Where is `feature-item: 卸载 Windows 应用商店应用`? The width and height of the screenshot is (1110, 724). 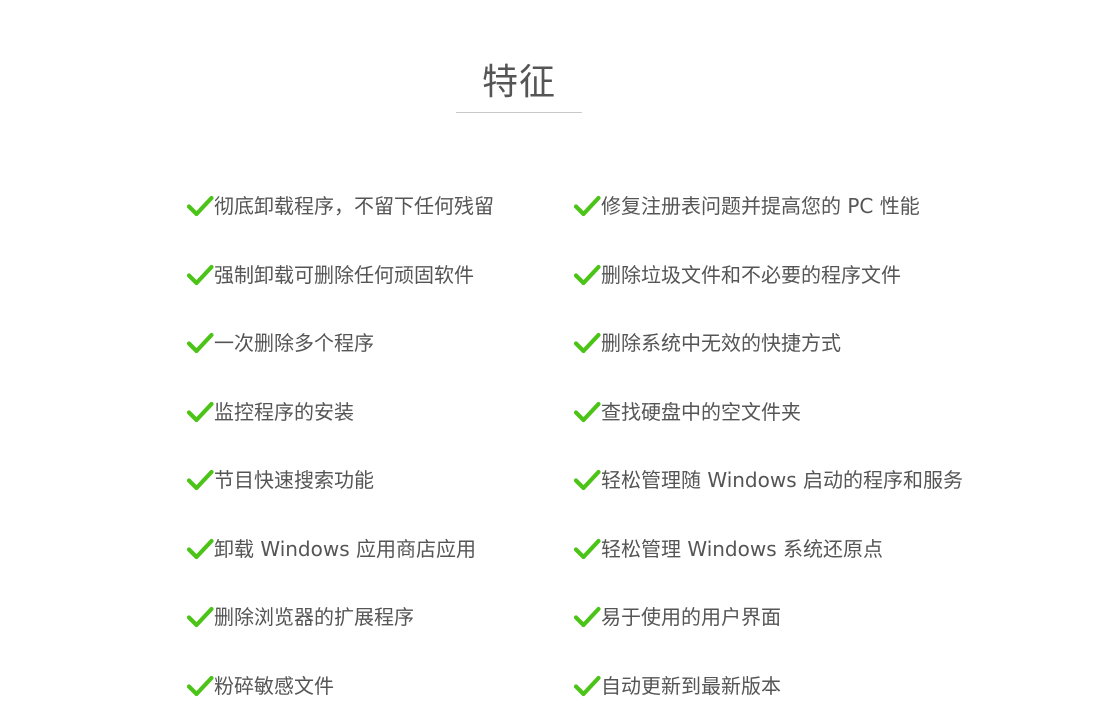
feature-item: 卸载 Windows 应用商店应用 is located at coordinates (340, 549).